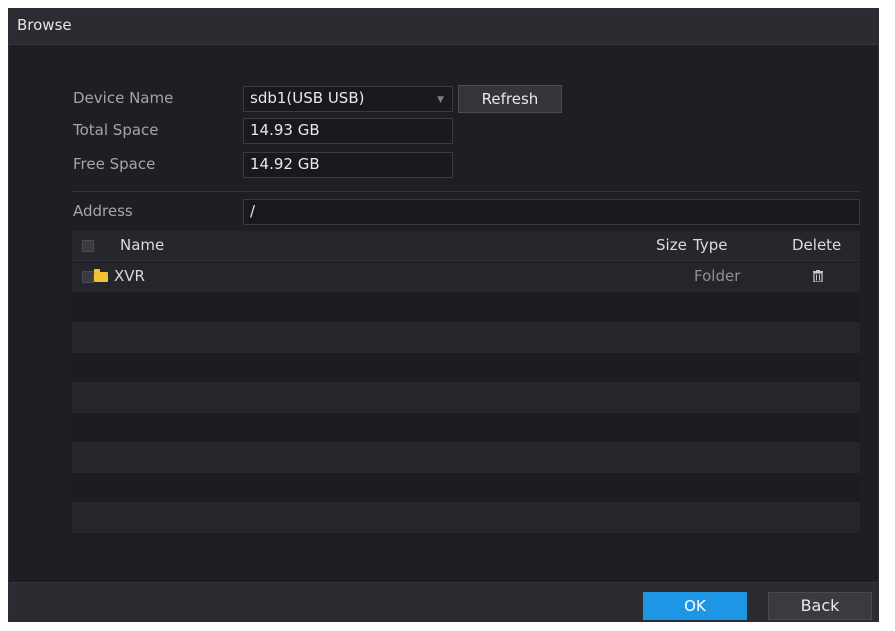 This screenshot has height=631, width=895. Describe the element at coordinates (710, 245) in the screenshot. I see `column-type-header: Type` at that location.